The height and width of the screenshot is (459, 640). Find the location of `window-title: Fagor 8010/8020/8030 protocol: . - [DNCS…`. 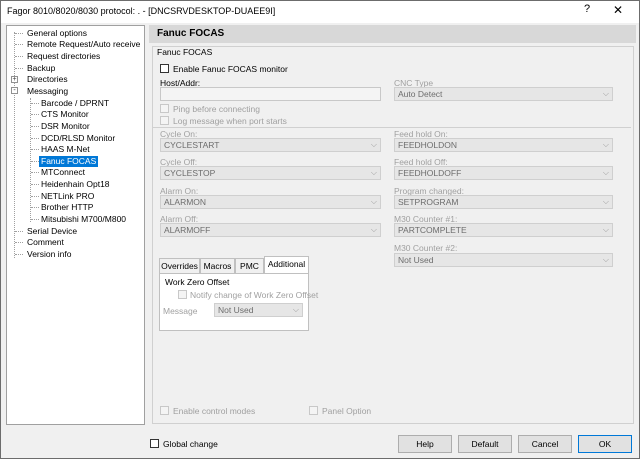

window-title: Fagor 8010/8020/8030 protocol: . - [DNCS… is located at coordinates (141, 11).